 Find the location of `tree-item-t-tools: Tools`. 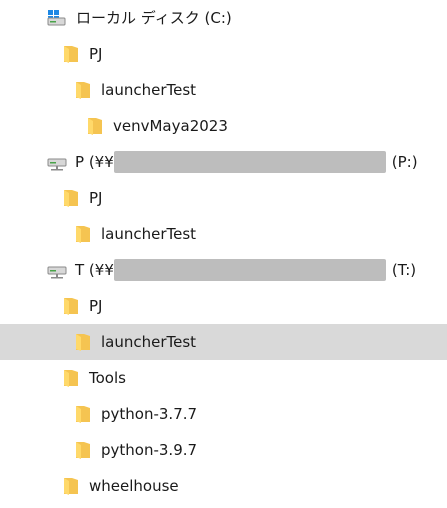

tree-item-t-tools: Tools is located at coordinates (223, 378).